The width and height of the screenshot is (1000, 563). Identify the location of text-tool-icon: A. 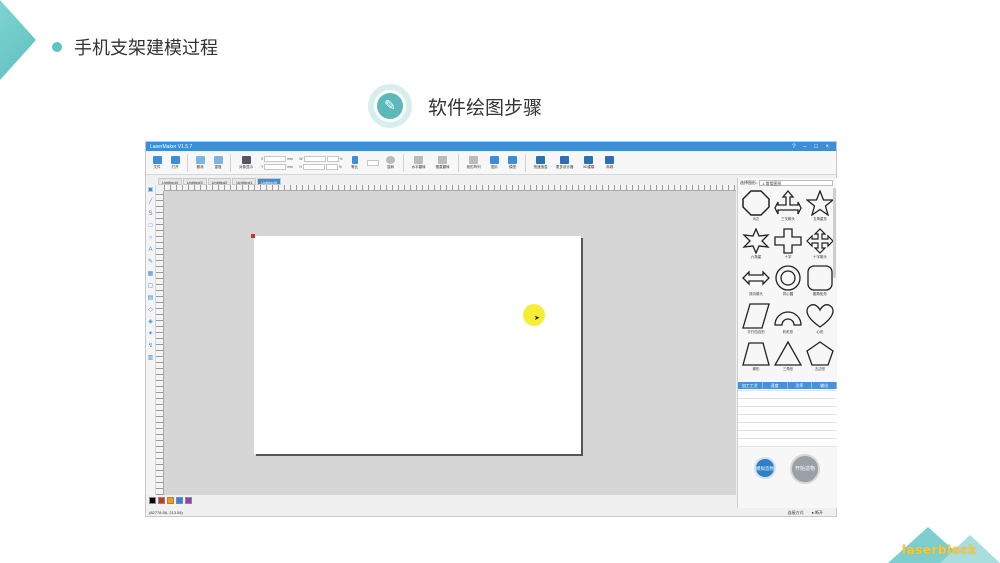
(150, 250).